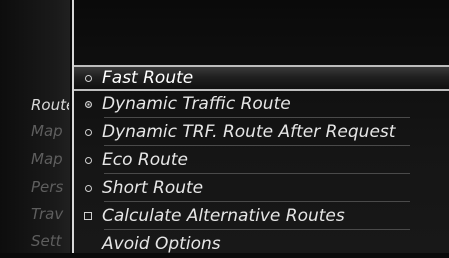 The height and width of the screenshot is (258, 449). Describe the element at coordinates (161, 244) in the screenshot. I see `option-label: Avoid Options` at that location.